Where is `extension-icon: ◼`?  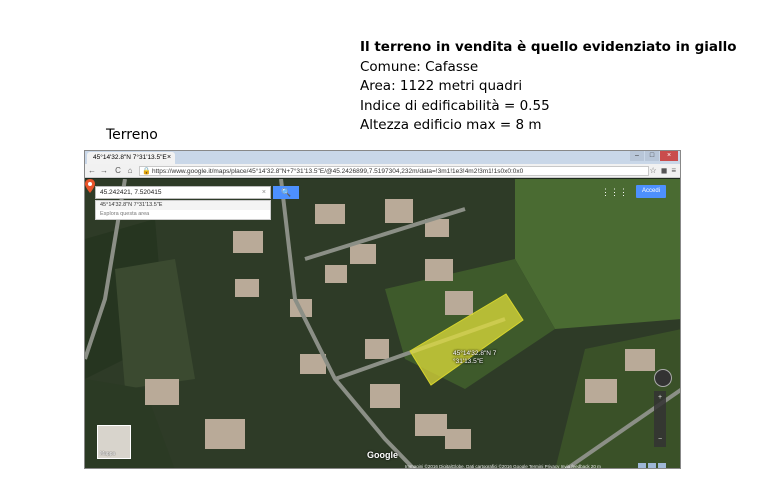
extension-icon: ◼ is located at coordinates (664, 171).